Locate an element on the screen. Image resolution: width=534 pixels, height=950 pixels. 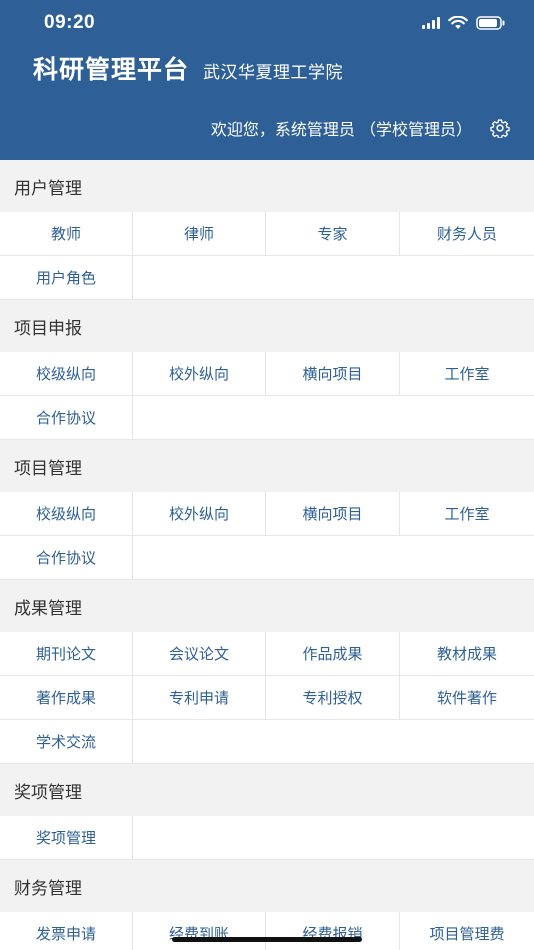
menu-item-software-copyright: 软件著作 is located at coordinates (467, 698).